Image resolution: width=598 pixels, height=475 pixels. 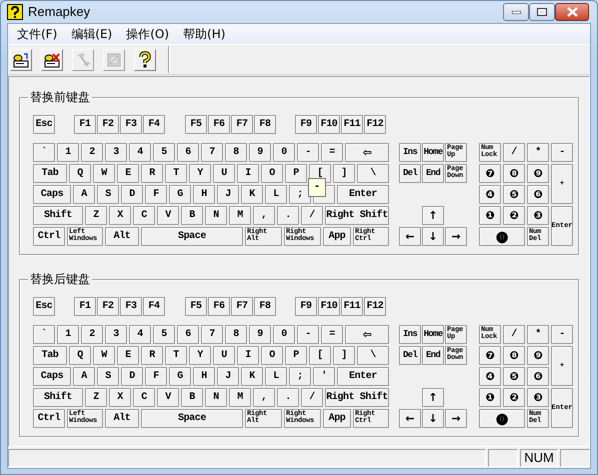 I want to click on group-title: 替换后键盘, so click(x=60, y=279).